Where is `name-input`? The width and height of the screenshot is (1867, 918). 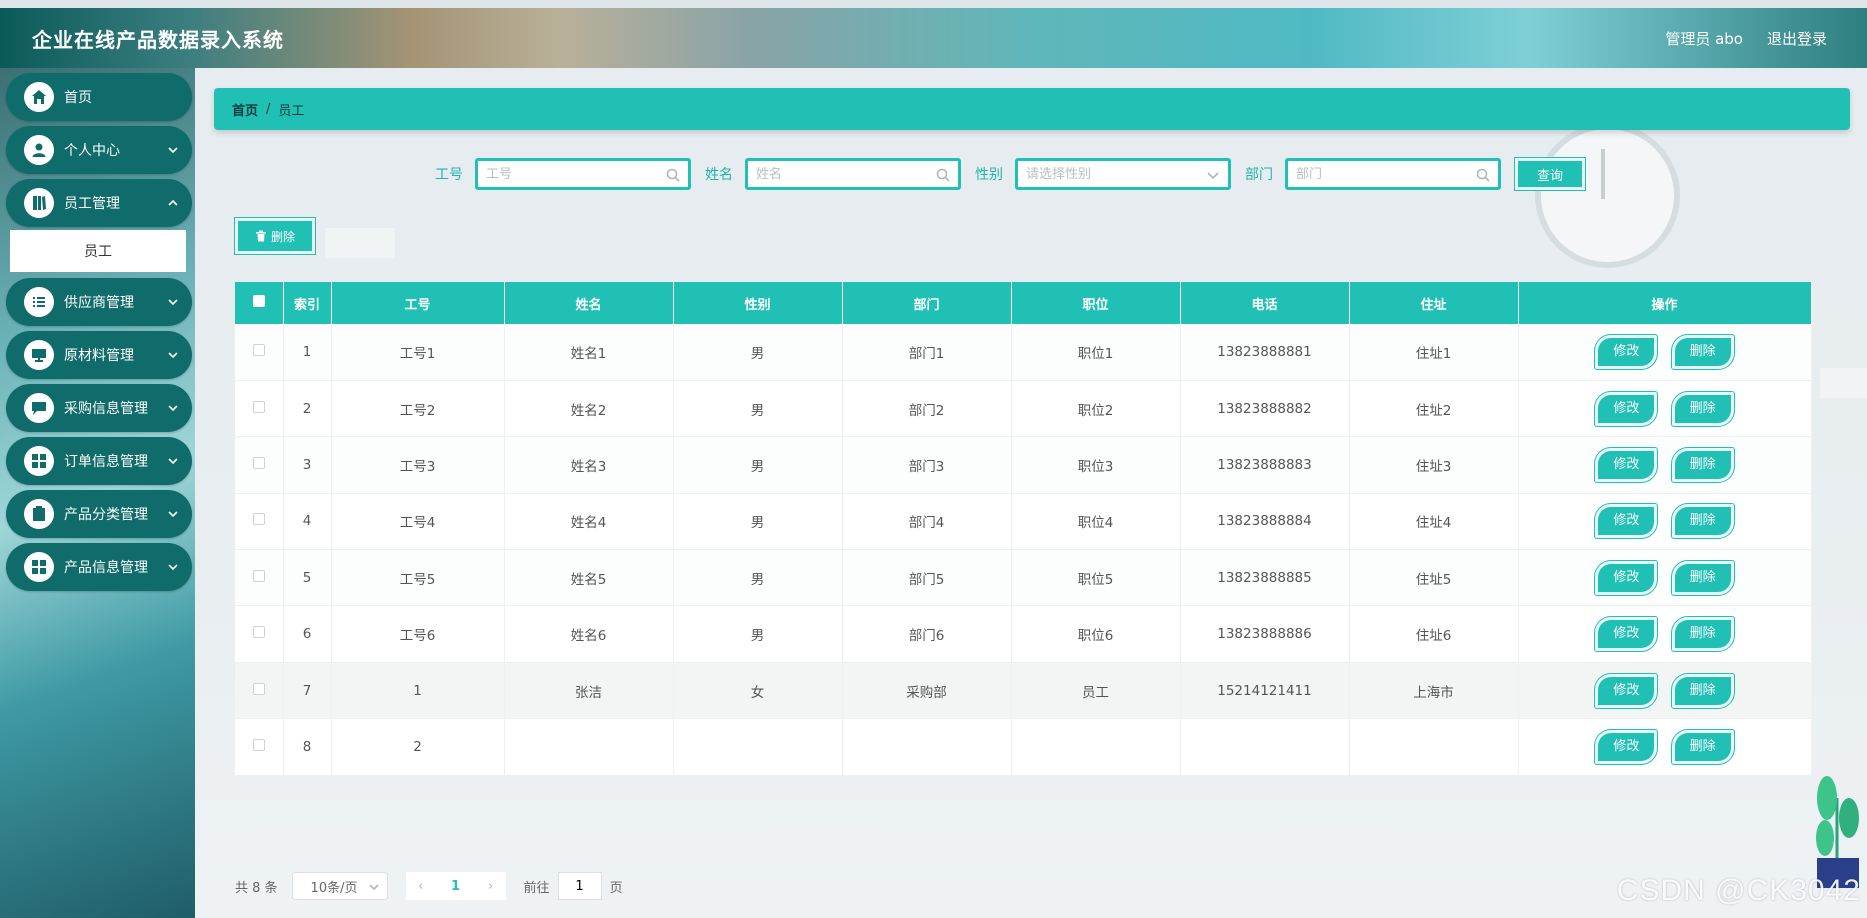
name-input is located at coordinates (841, 174).